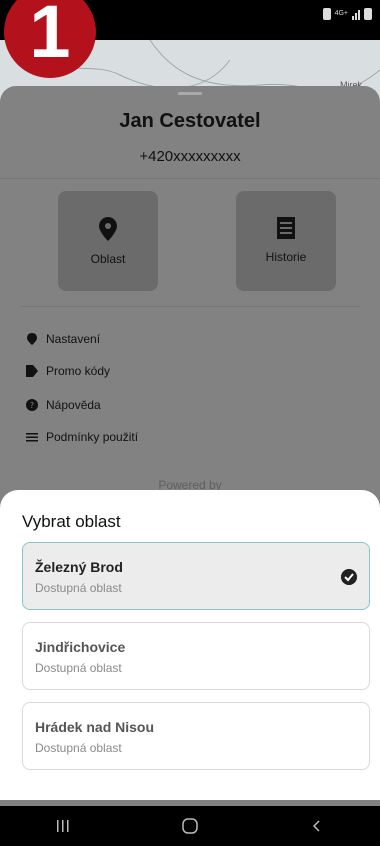  I want to click on menu-item-label: Nápověda, so click(73, 405).